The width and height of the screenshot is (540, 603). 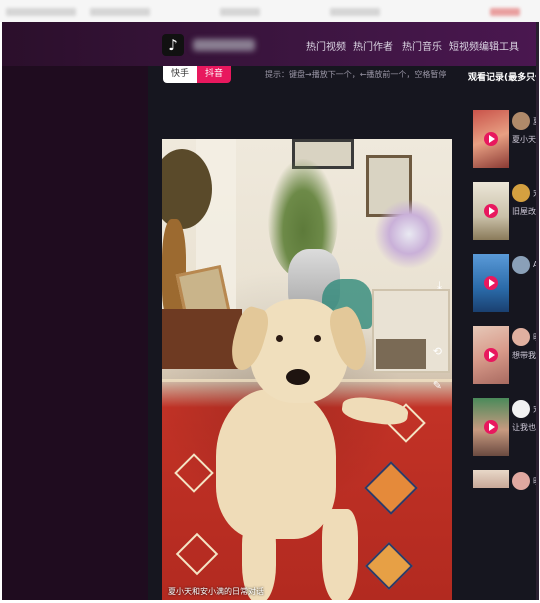 What do you see at coordinates (439, 286) in the screenshot?
I see `download-icon: ⤓` at bounding box center [439, 286].